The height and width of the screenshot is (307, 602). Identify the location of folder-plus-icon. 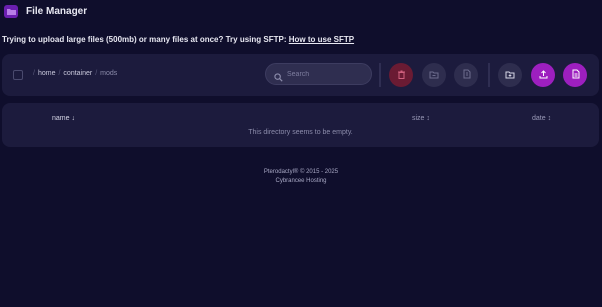
(510, 75).